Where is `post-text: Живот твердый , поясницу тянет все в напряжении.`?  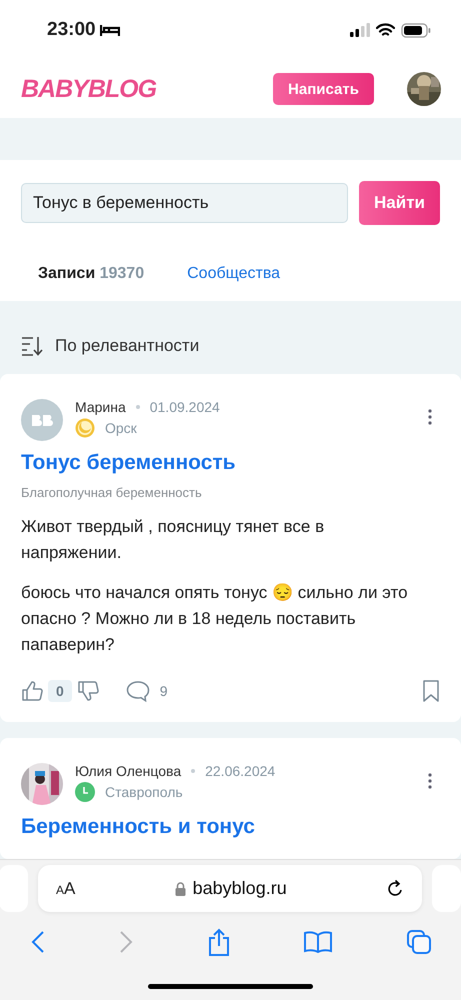
post-text: Живот твердый , поясницу тянет все в напряжении. is located at coordinates (173, 540).